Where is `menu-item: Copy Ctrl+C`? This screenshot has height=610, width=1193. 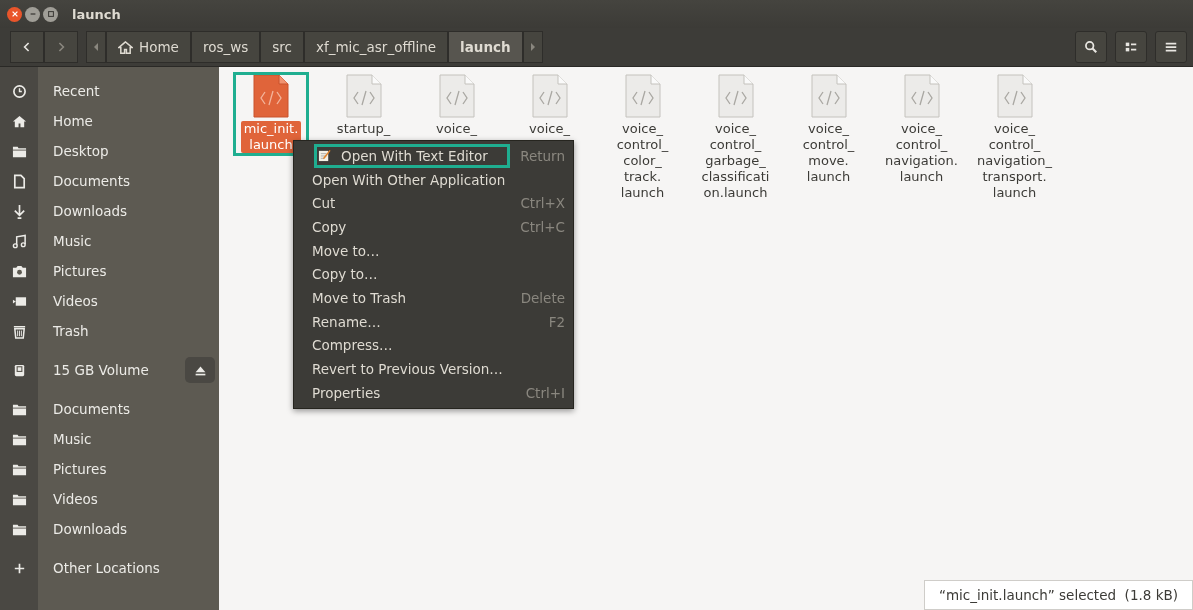 menu-item: Copy Ctrl+C is located at coordinates (433, 227).